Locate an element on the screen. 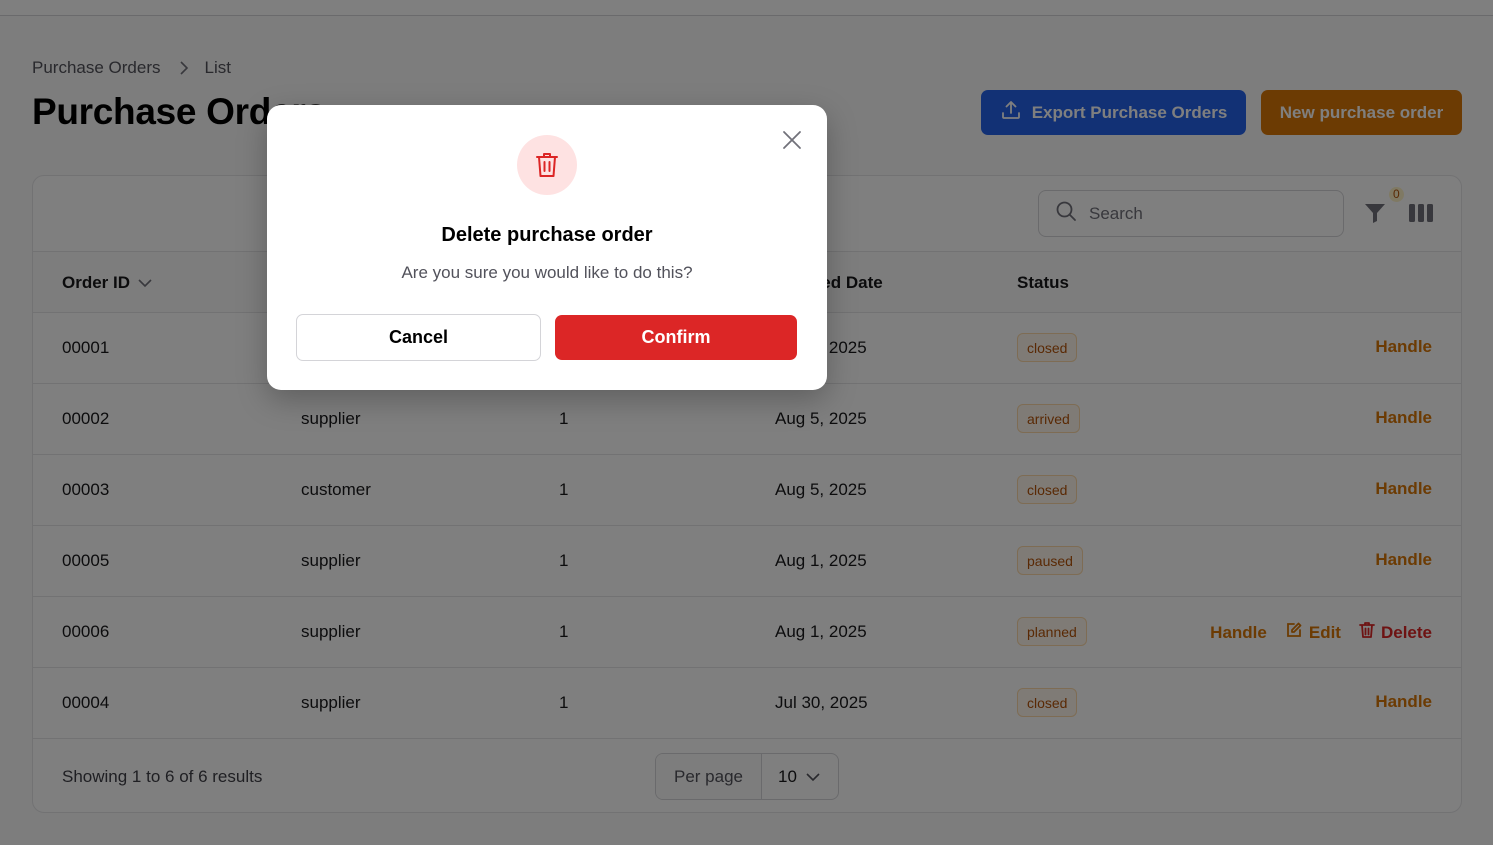  modal-title: Delete purchase order is located at coordinates (547, 235).